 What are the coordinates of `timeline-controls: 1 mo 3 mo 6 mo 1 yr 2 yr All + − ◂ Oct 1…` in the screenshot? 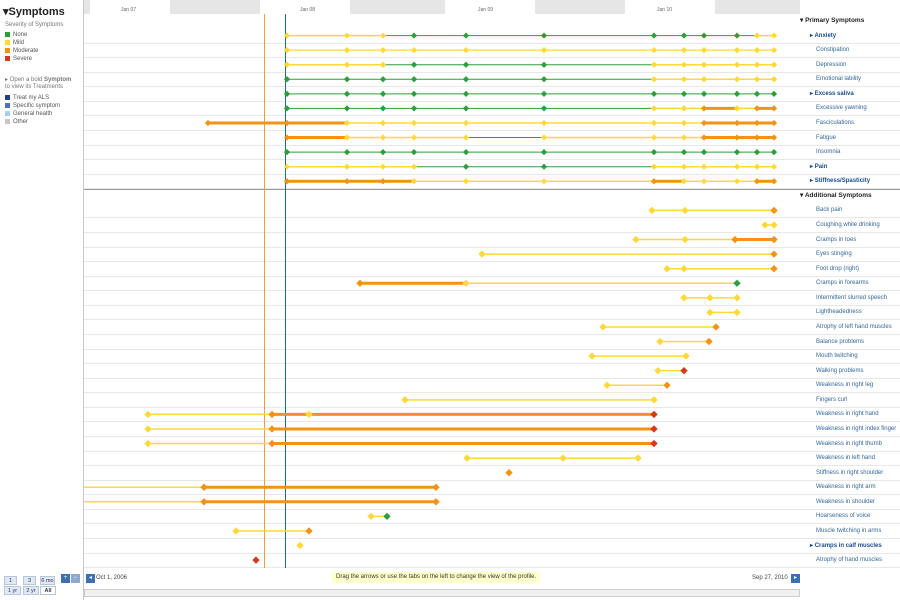 It's located at (450, 584).